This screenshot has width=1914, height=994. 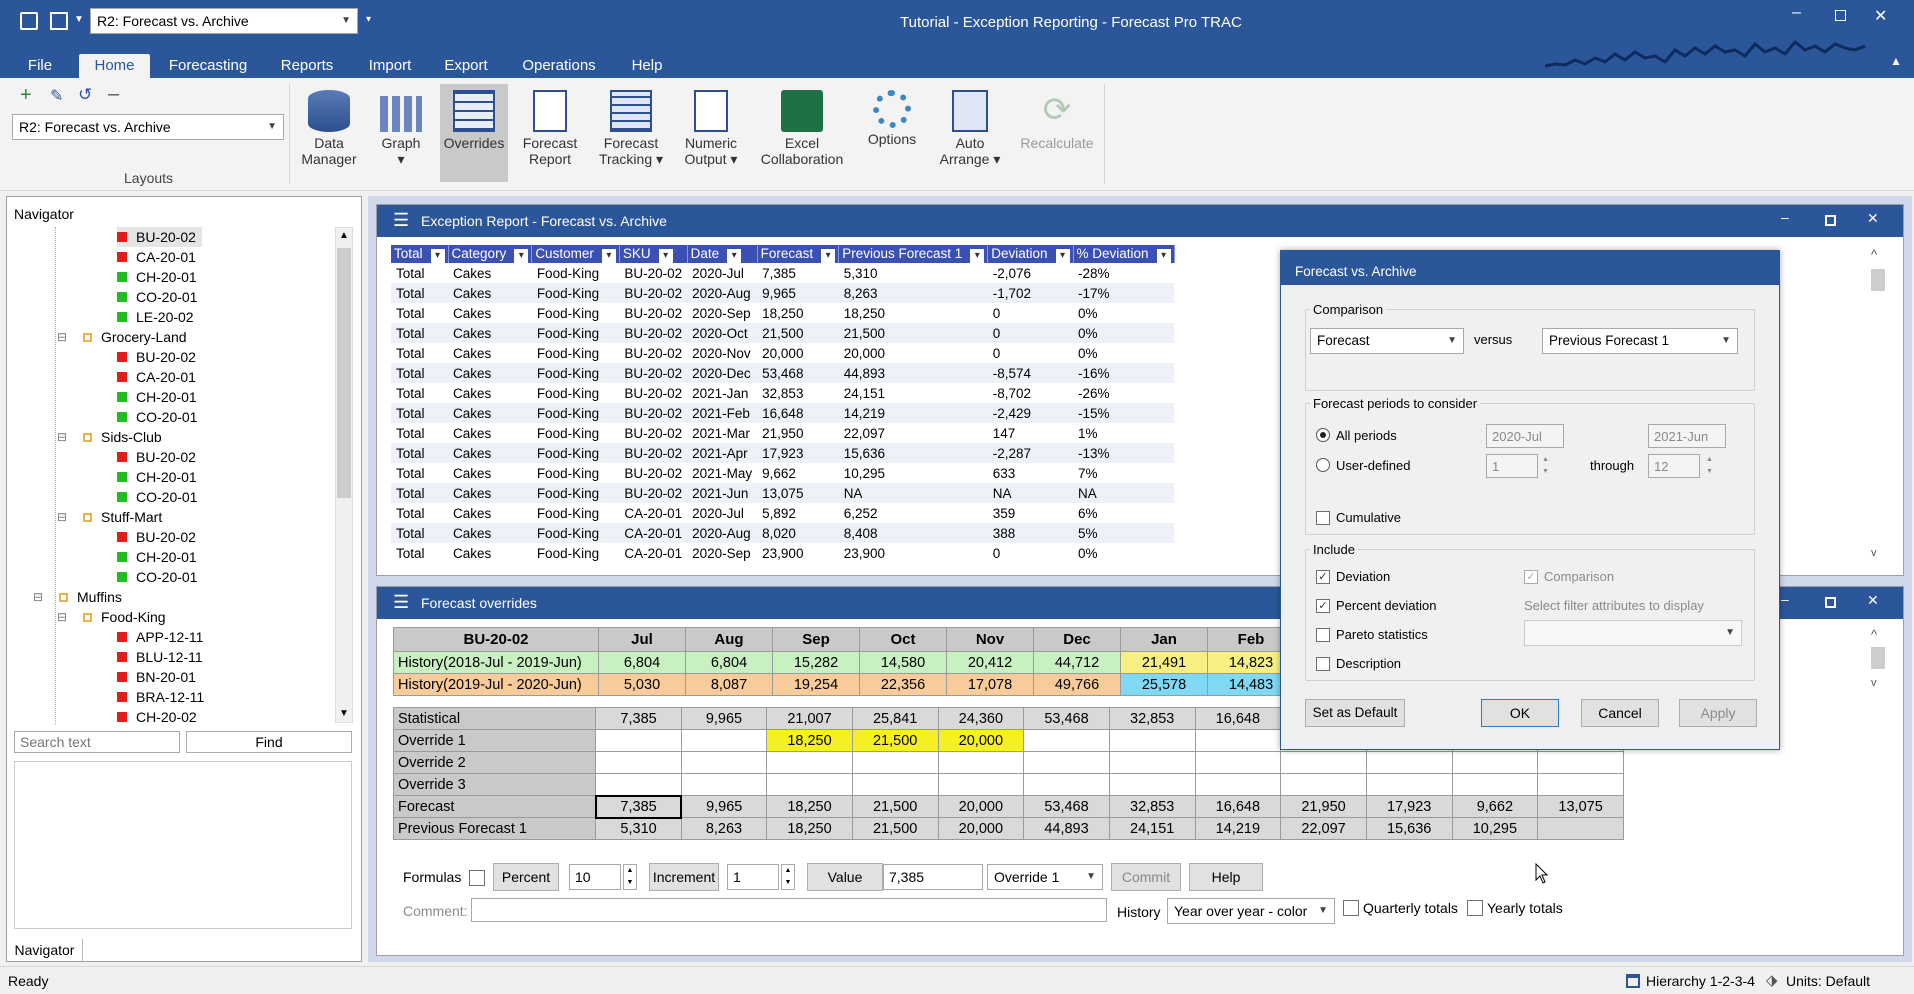 I want to click on overrides-scrollbar: ^ v, so click(x=1881, y=662).